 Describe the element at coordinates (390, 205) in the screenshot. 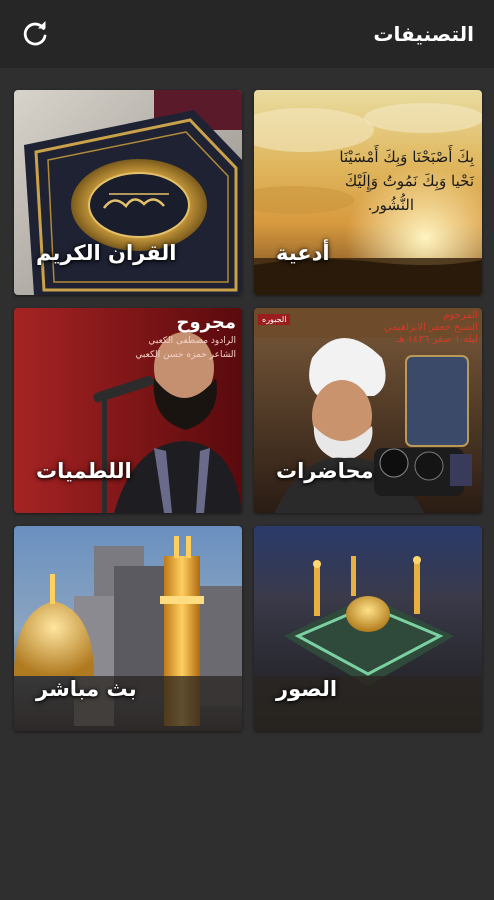

I see `verse-line-3: النُّشُور.` at that location.